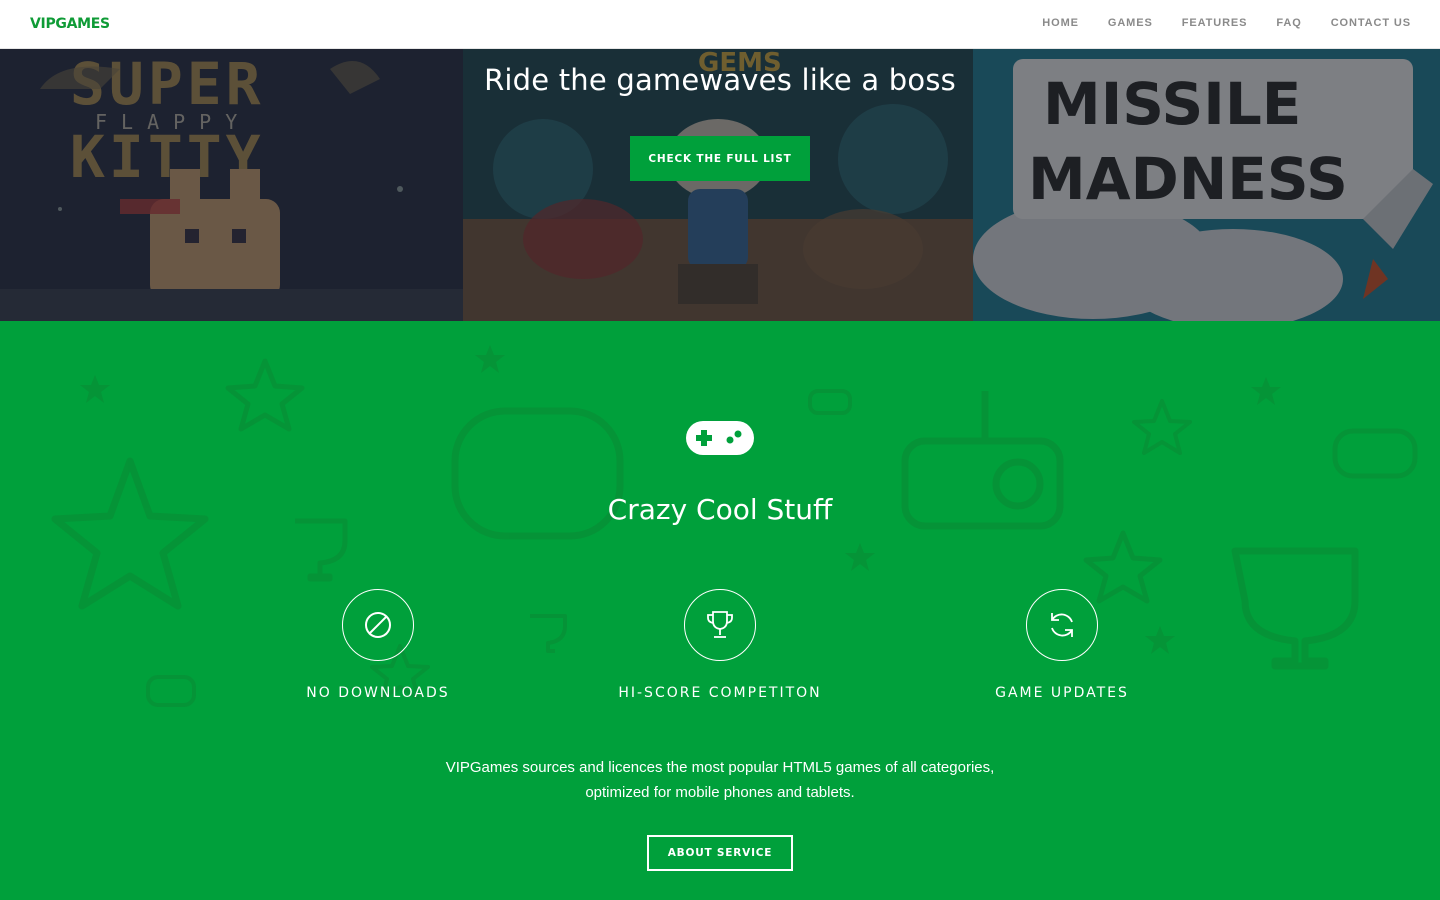  What do you see at coordinates (720, 693) in the screenshot?
I see `feature-label: HI-SCORE COMPETITON` at bounding box center [720, 693].